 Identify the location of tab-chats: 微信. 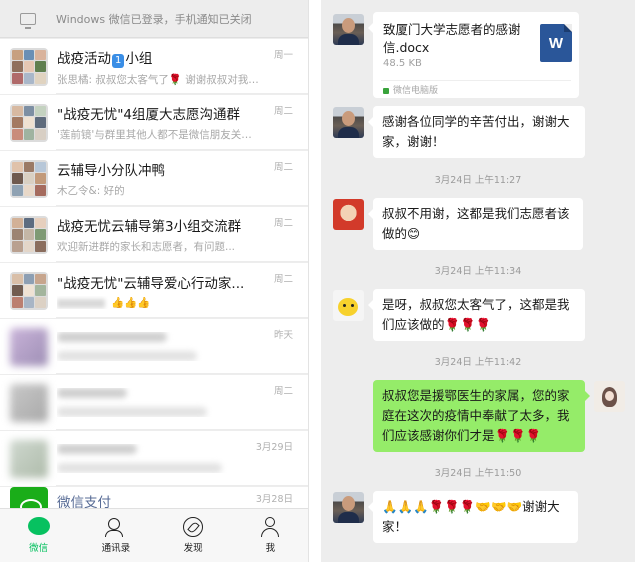
(38, 535).